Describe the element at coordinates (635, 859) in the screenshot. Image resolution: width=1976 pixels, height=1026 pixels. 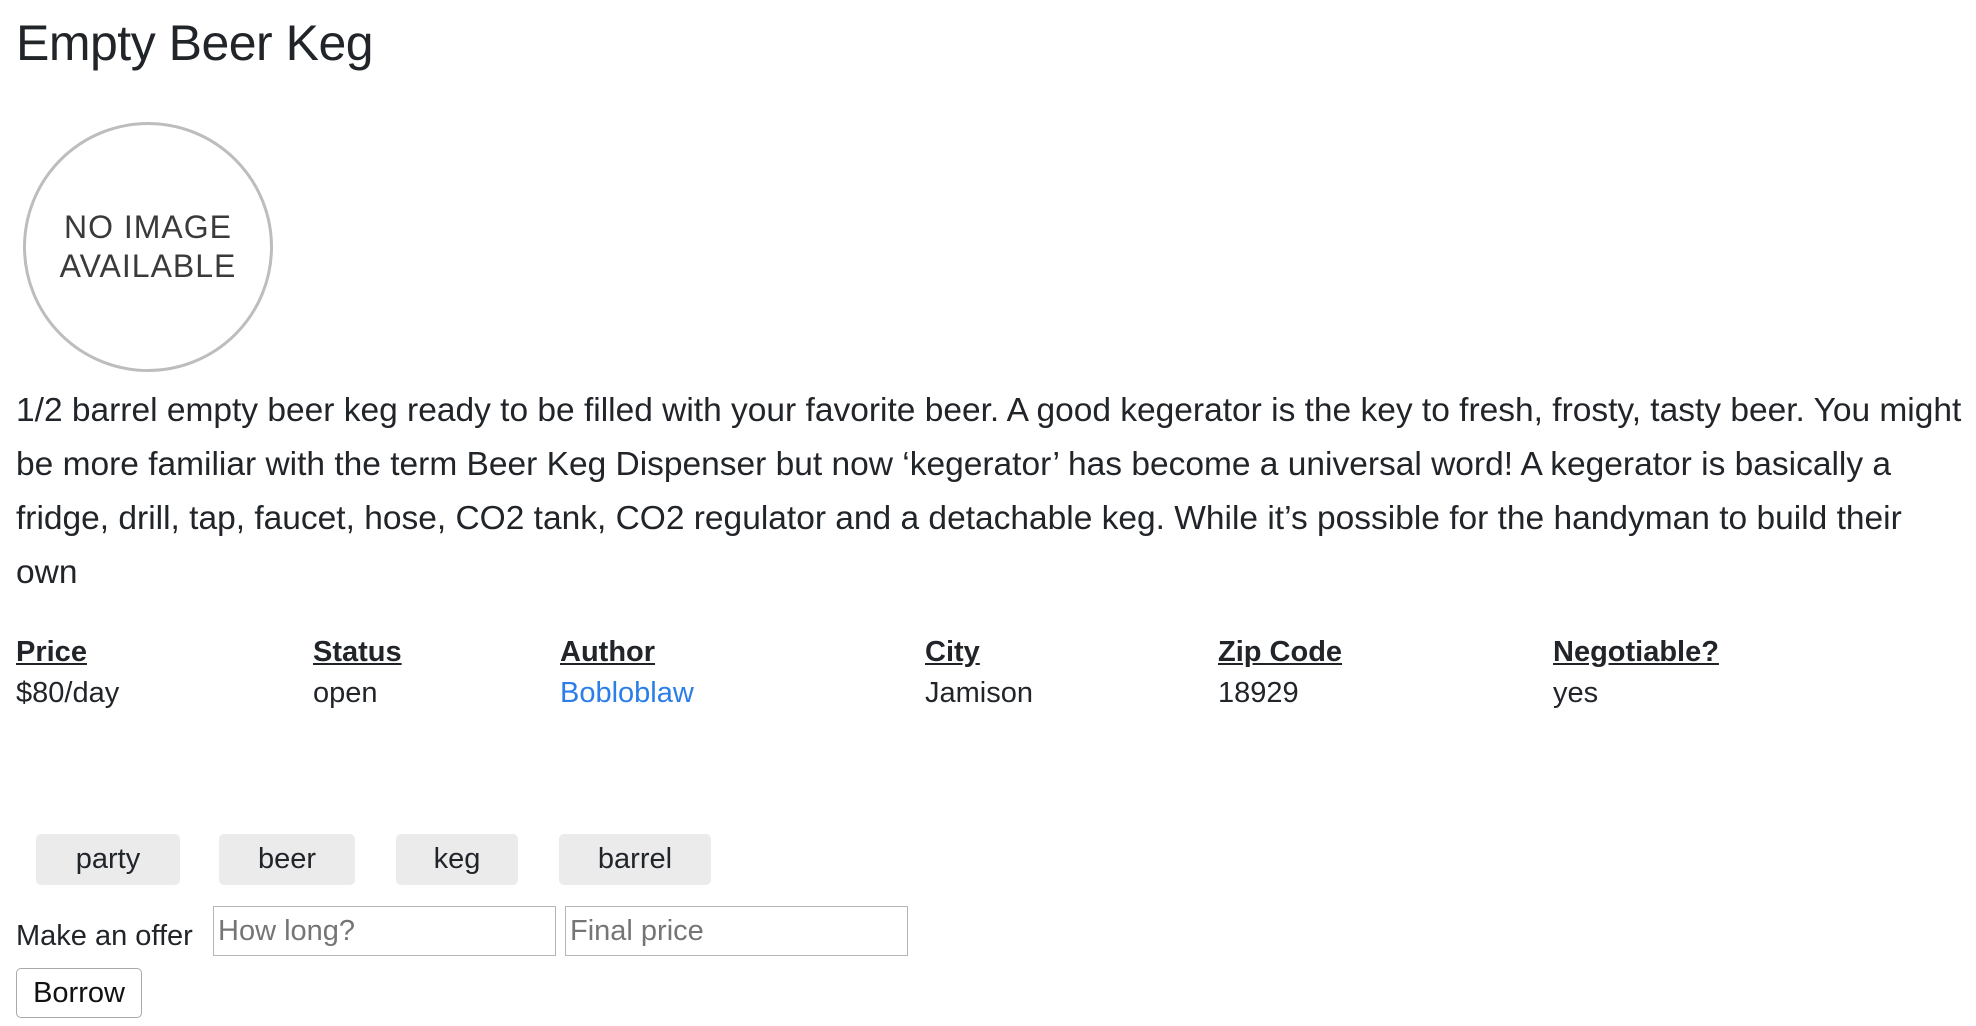
I see `tag-barrel: barrel` at that location.